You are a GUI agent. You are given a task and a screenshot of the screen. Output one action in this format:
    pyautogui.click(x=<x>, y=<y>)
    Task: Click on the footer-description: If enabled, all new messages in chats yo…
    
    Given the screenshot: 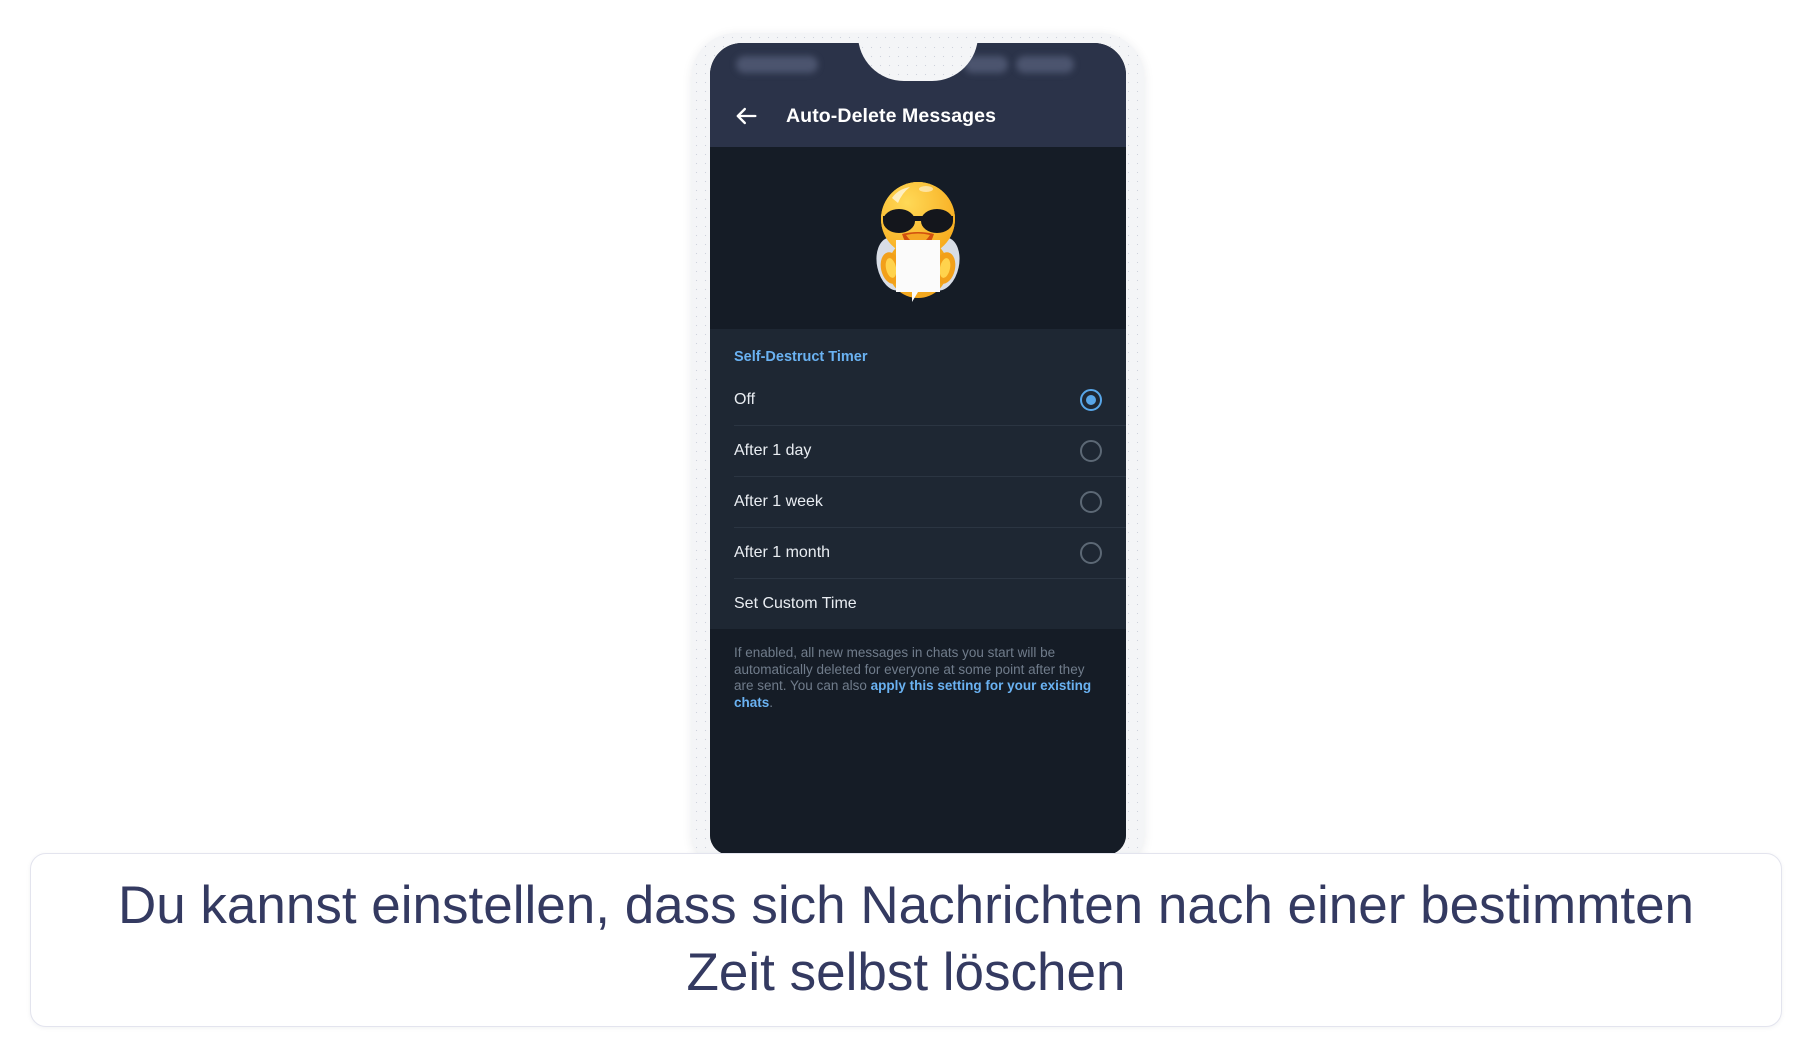 What is the action you would take?
    pyautogui.click(x=918, y=680)
    